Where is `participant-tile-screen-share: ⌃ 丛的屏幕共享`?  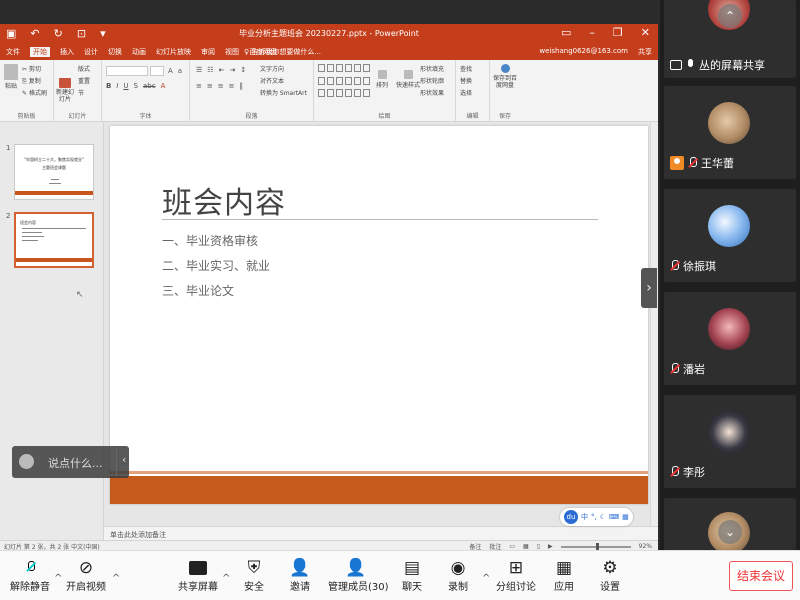 participant-tile-screen-share: ⌃ 丛的屏幕共享 is located at coordinates (730, 39).